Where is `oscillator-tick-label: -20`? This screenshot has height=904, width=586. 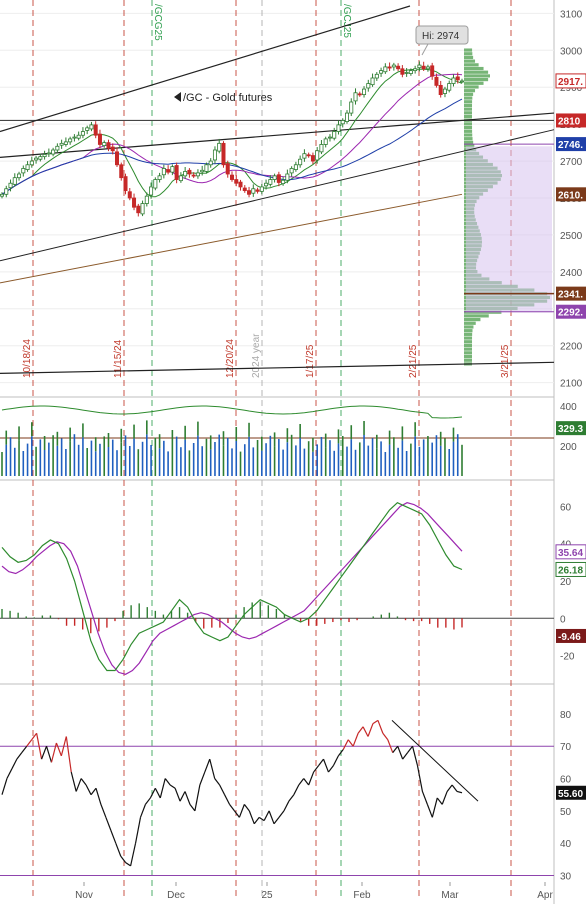
oscillator-tick-label: -20 is located at coordinates (567, 657).